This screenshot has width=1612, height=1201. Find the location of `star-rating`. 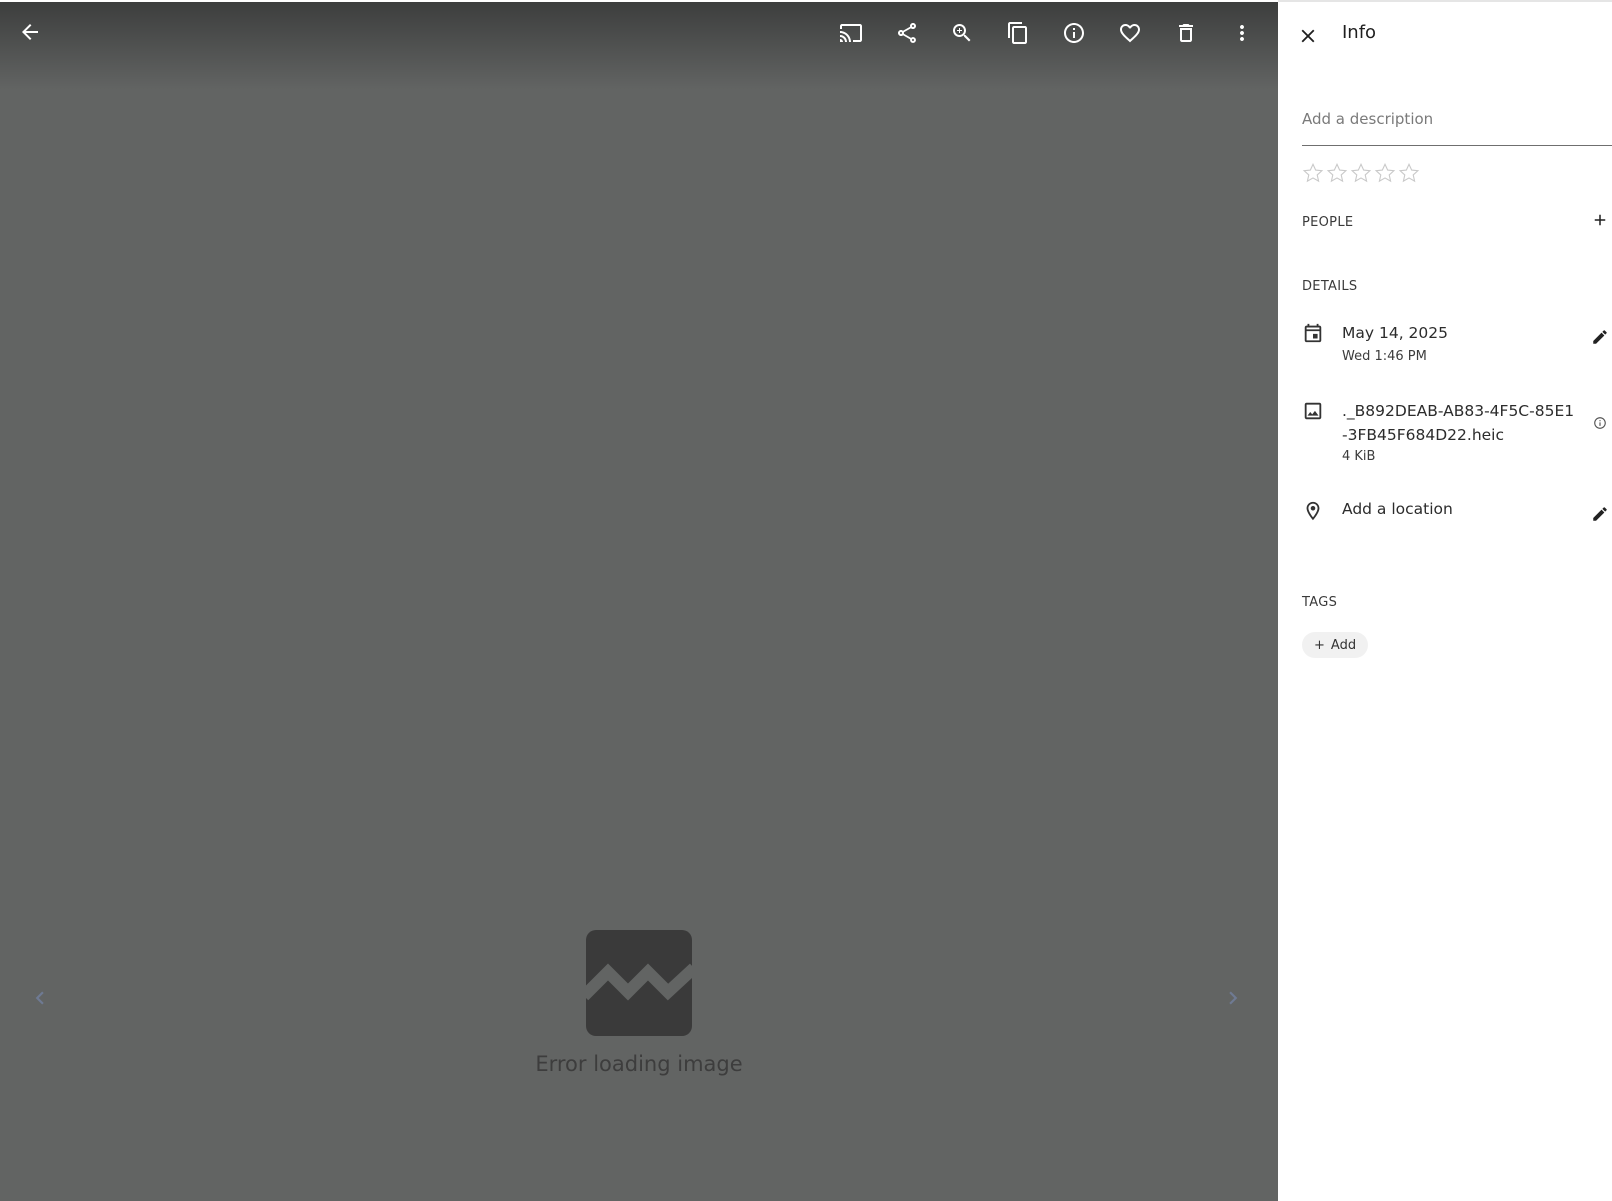

star-rating is located at coordinates (1361, 173).